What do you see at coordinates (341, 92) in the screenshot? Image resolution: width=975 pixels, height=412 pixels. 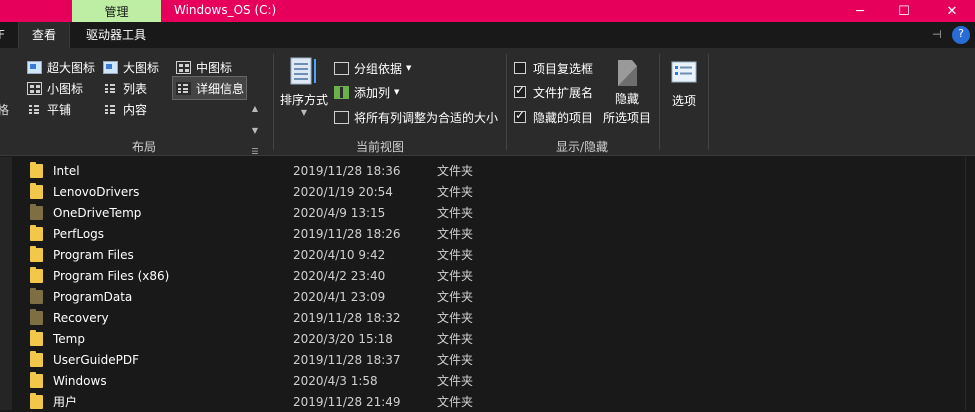 I see `add-column-icon` at bounding box center [341, 92].